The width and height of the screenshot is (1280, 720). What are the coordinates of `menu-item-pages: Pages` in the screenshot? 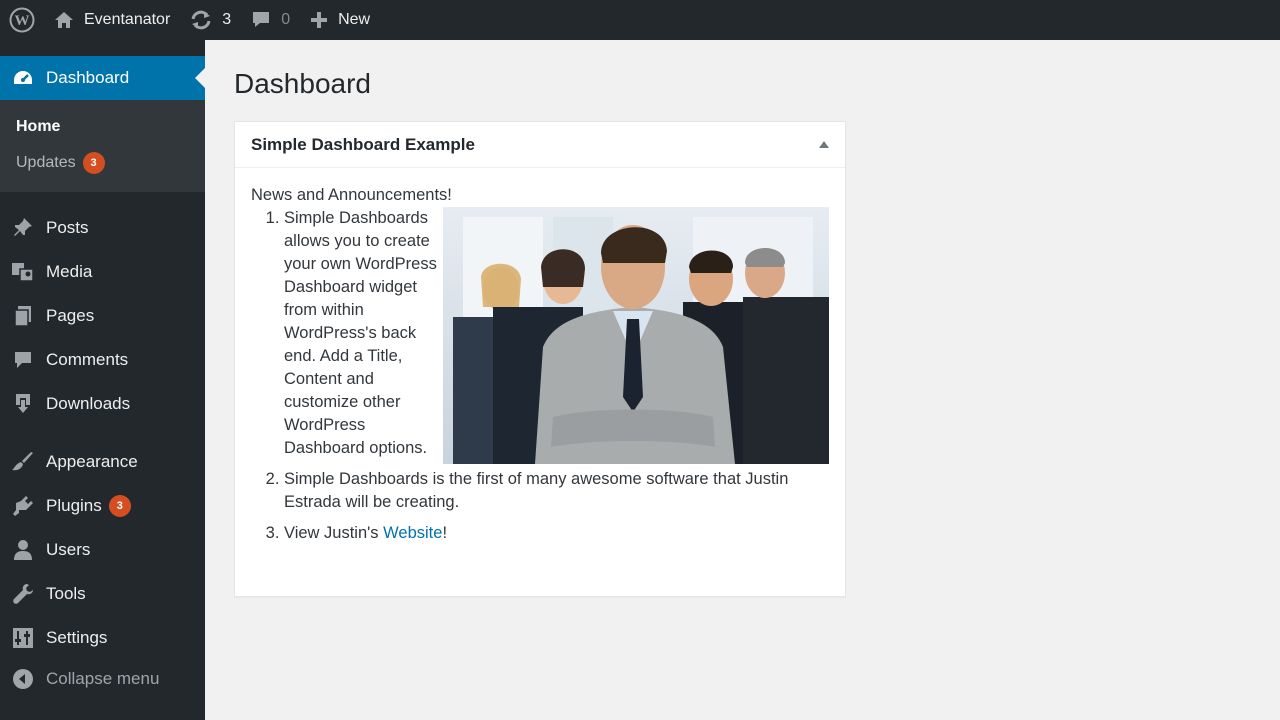 It's located at (102, 316).